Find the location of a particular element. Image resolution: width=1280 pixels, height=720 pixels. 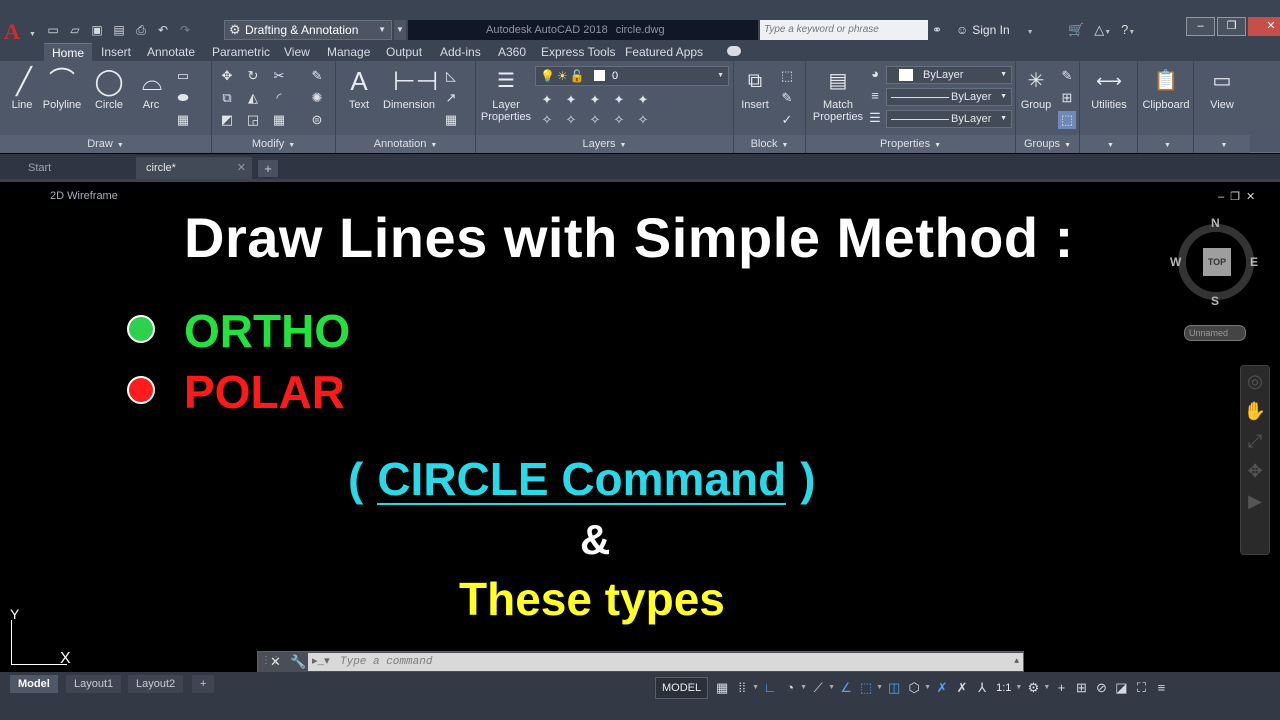

help-icon: ?▼ is located at coordinates (1128, 30).